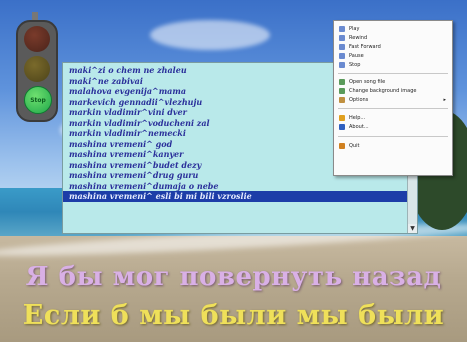  Describe the element at coordinates (342, 38) in the screenshot. I see `rewind-icon` at that location.